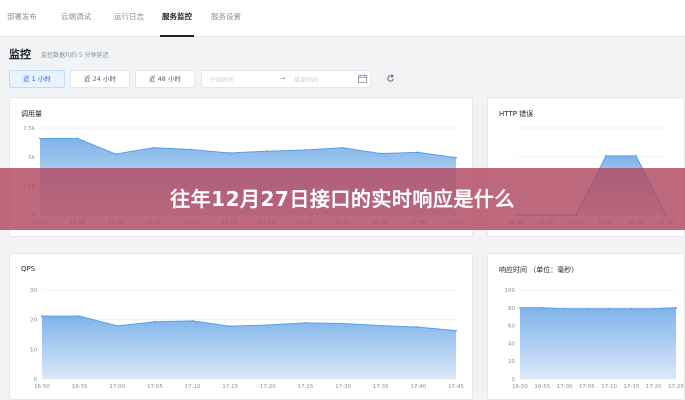 The height and width of the screenshot is (400, 685). I want to click on y-tick-label: 7.5k, so click(29, 129).